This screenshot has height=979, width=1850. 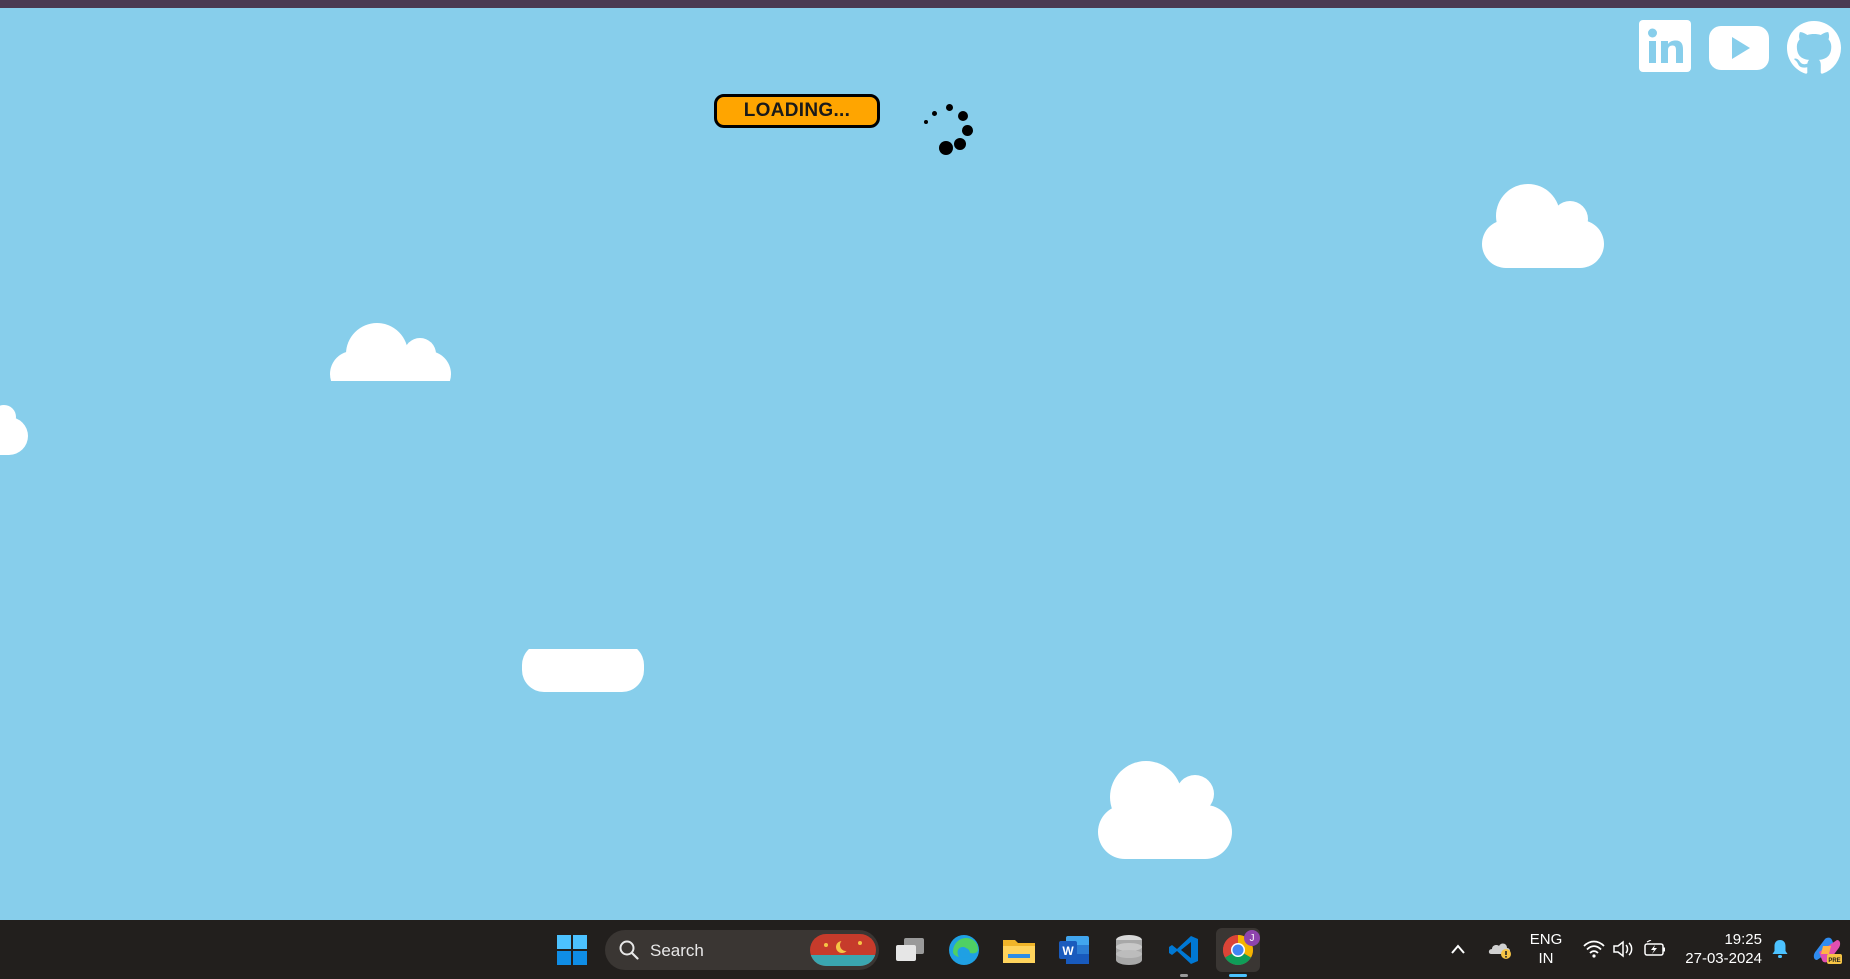 I want to click on running-indicator, so click(x=1184, y=975).